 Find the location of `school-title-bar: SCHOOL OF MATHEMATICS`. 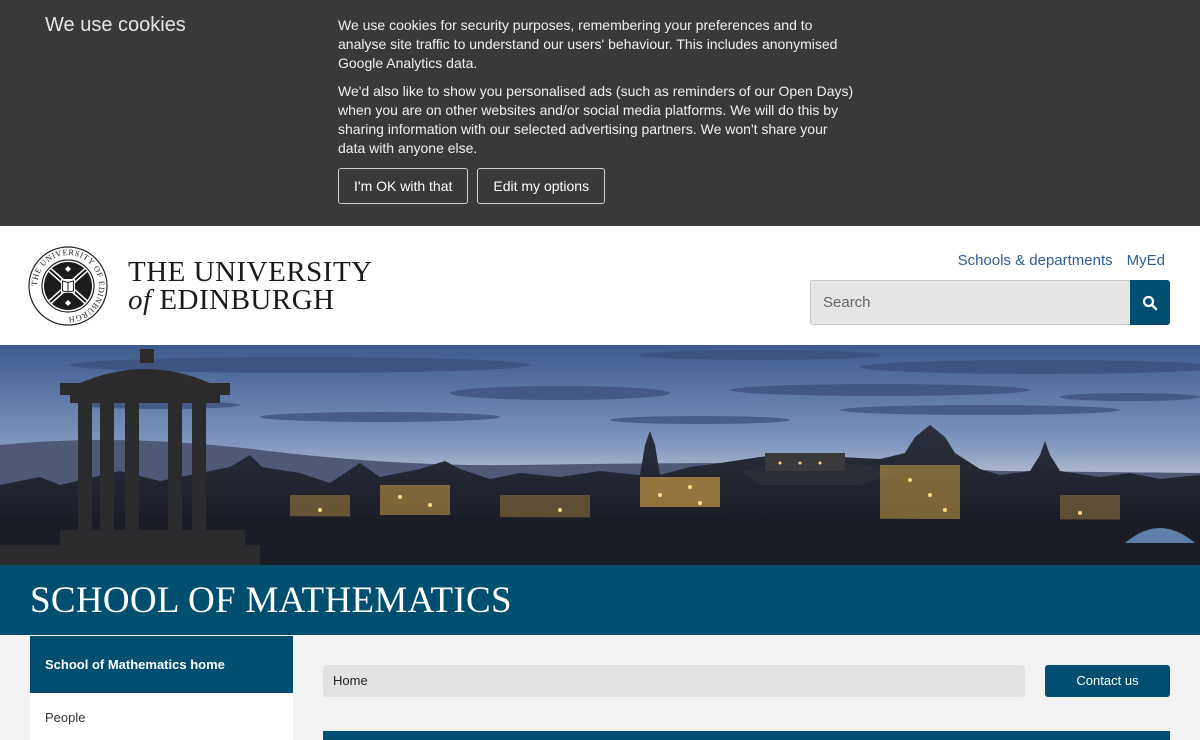

school-title-bar: SCHOOL OF MATHEMATICS is located at coordinates (600, 600).